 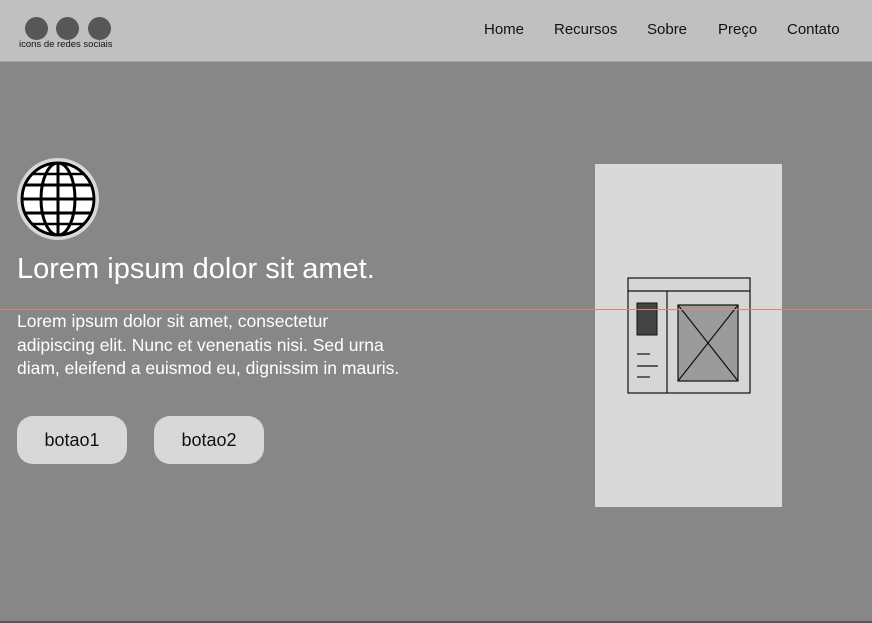 I want to click on wireframe-image-icon, so click(x=689, y=335).